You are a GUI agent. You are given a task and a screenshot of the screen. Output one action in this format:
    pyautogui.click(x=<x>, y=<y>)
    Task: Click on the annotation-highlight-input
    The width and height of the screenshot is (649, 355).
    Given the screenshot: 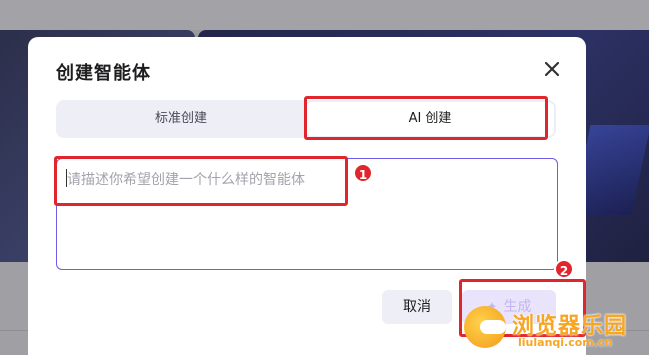 What is the action you would take?
    pyautogui.click(x=201, y=181)
    